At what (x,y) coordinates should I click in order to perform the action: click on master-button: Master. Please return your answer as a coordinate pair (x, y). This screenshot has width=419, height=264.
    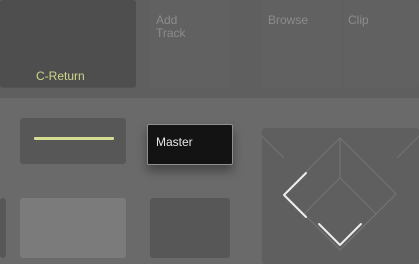
    Looking at the image, I should click on (190, 144).